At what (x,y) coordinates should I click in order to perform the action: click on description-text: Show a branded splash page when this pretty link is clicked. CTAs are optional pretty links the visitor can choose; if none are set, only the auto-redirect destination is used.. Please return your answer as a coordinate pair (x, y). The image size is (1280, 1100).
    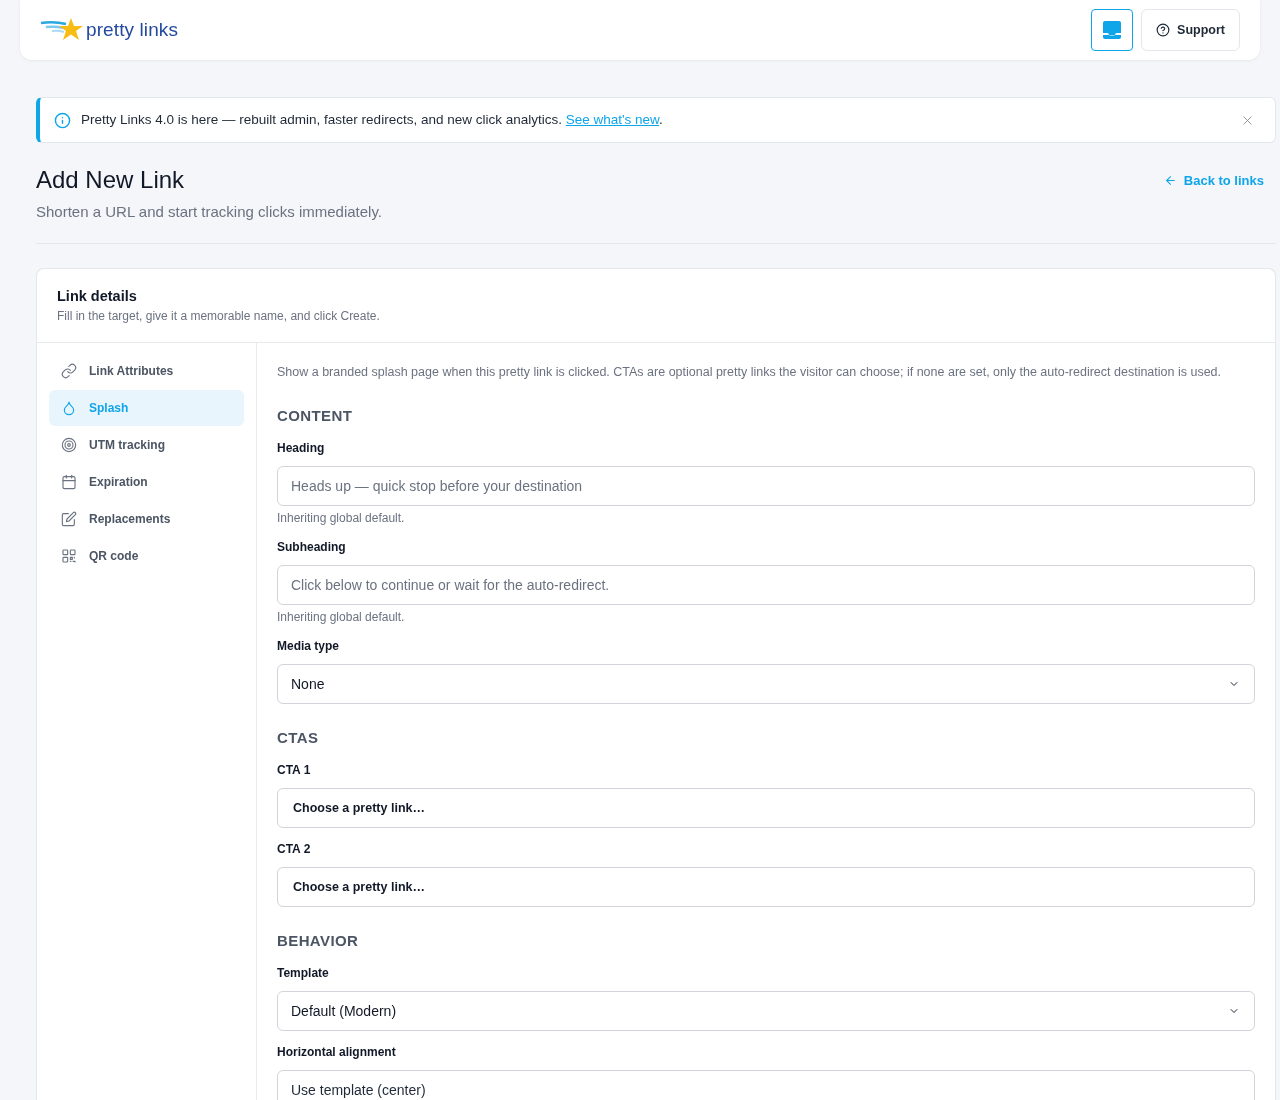
    Looking at the image, I should click on (750, 372).